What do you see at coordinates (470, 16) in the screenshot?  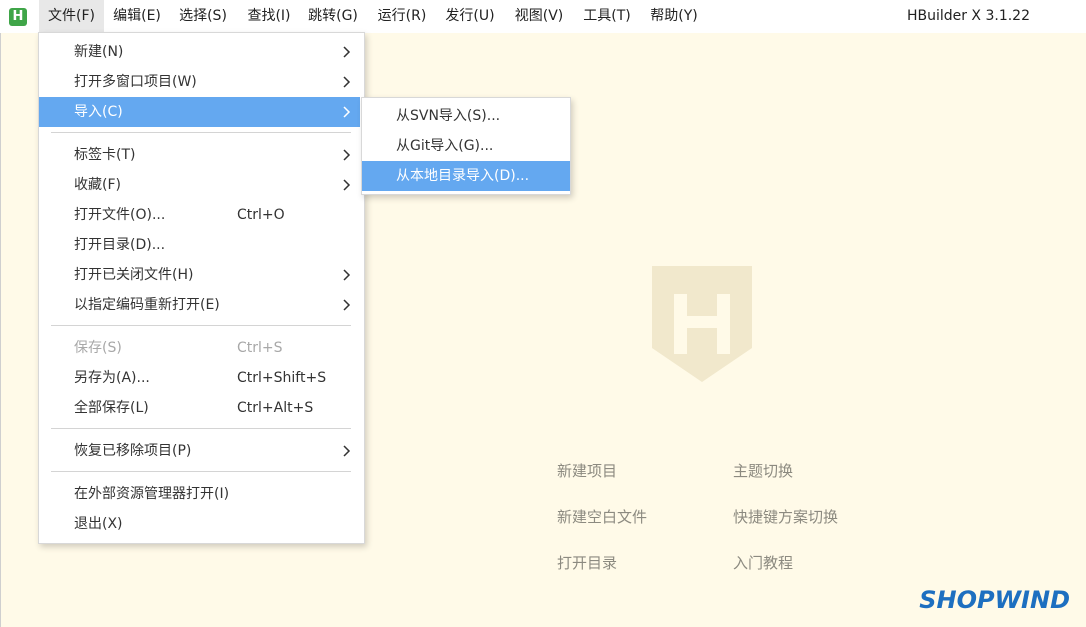 I see `menu-publish: 发行(U)` at bounding box center [470, 16].